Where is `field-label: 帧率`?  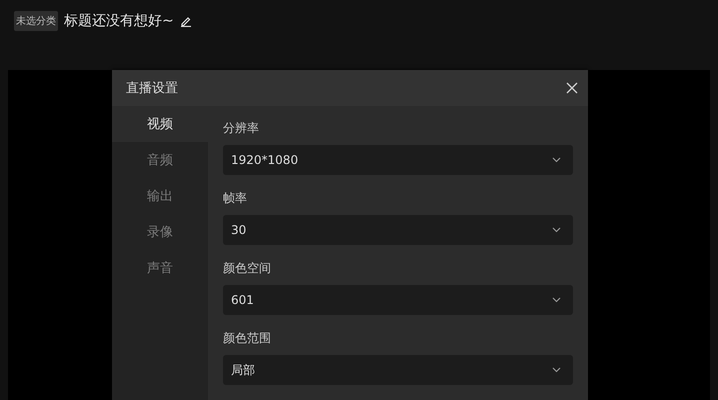
field-label: 帧率 is located at coordinates (235, 198).